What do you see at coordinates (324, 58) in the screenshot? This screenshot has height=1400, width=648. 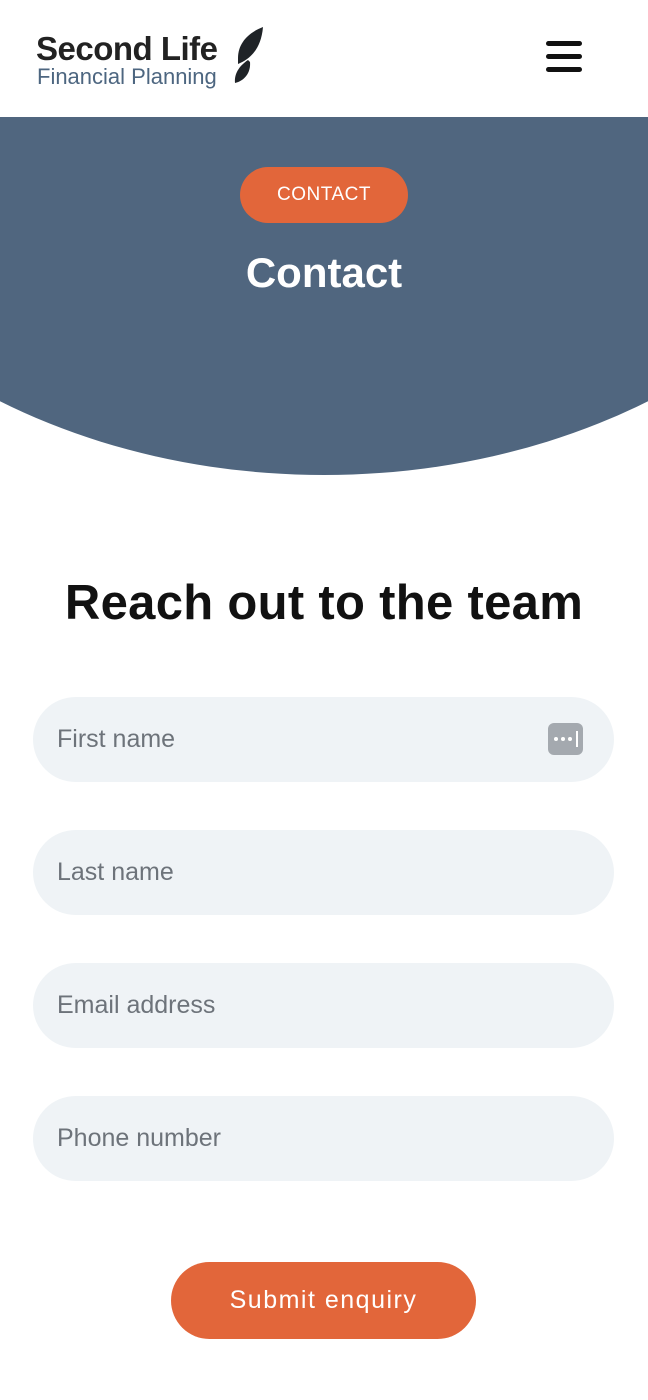 I see `site-header: Second Life Financial Planning` at bounding box center [324, 58].